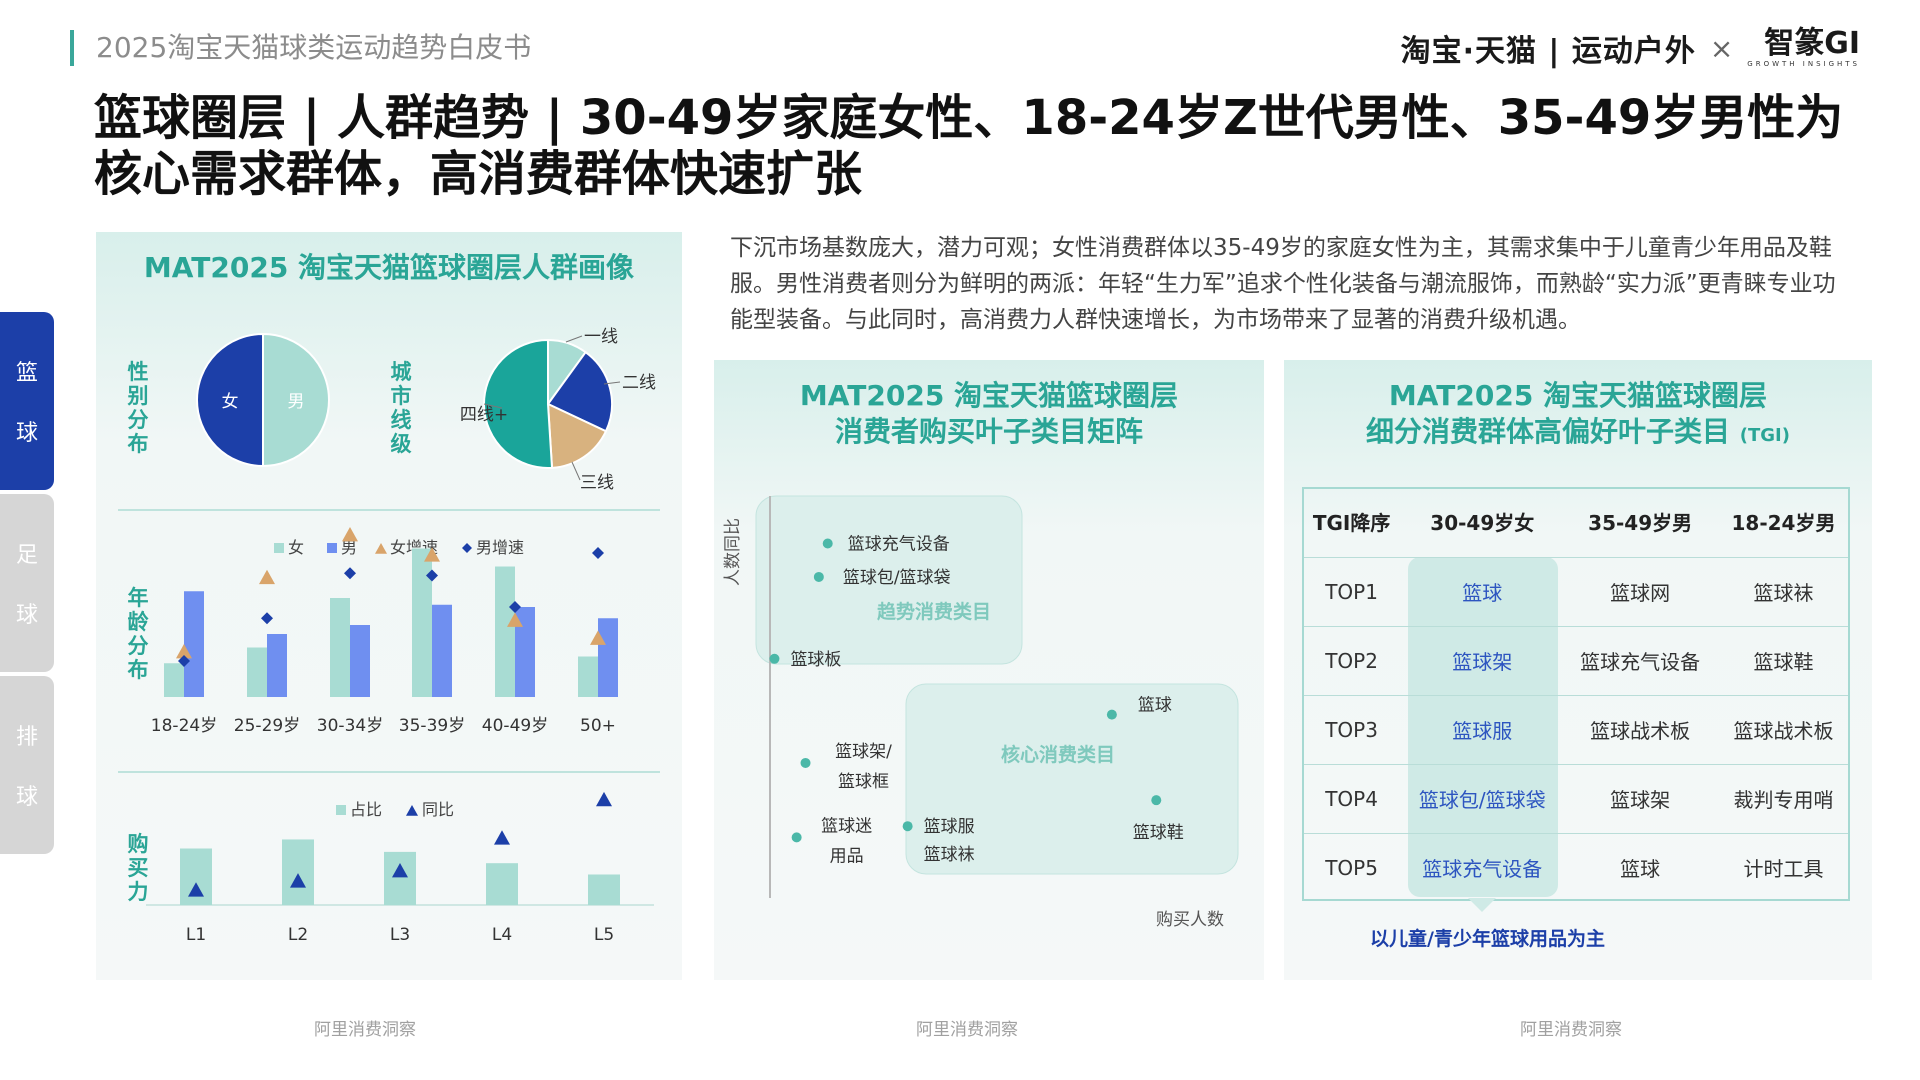 Image resolution: width=1920 pixels, height=1080 pixels. I want to click on table-row: TOP2 篮球架 篮球充气设备 篮球鞋, so click(1576, 660).